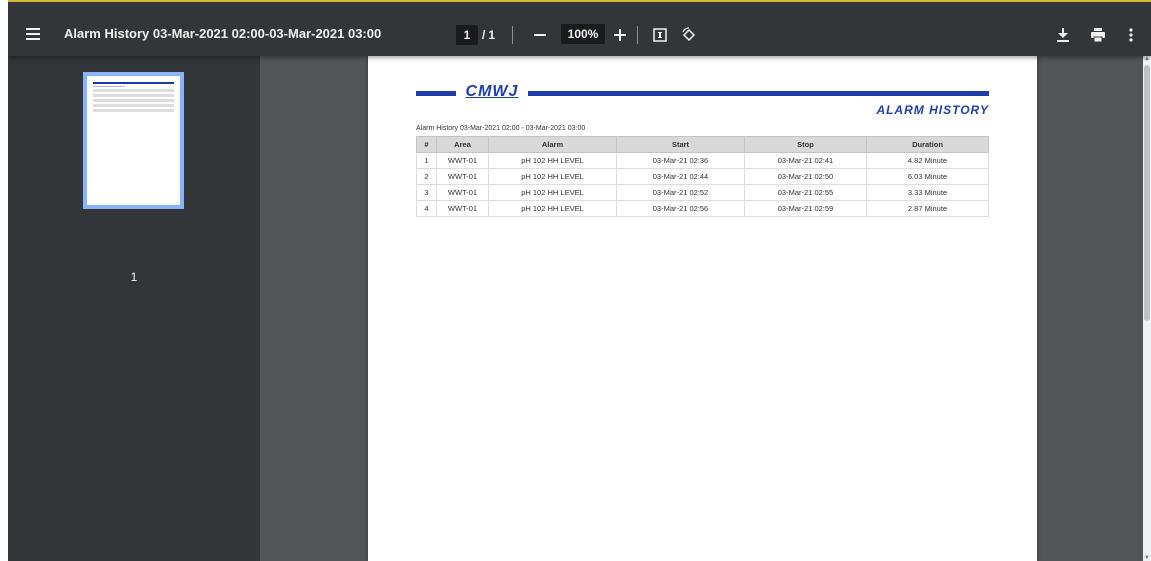 The width and height of the screenshot is (1151, 561). I want to click on print-icon, so click(1098, 35).